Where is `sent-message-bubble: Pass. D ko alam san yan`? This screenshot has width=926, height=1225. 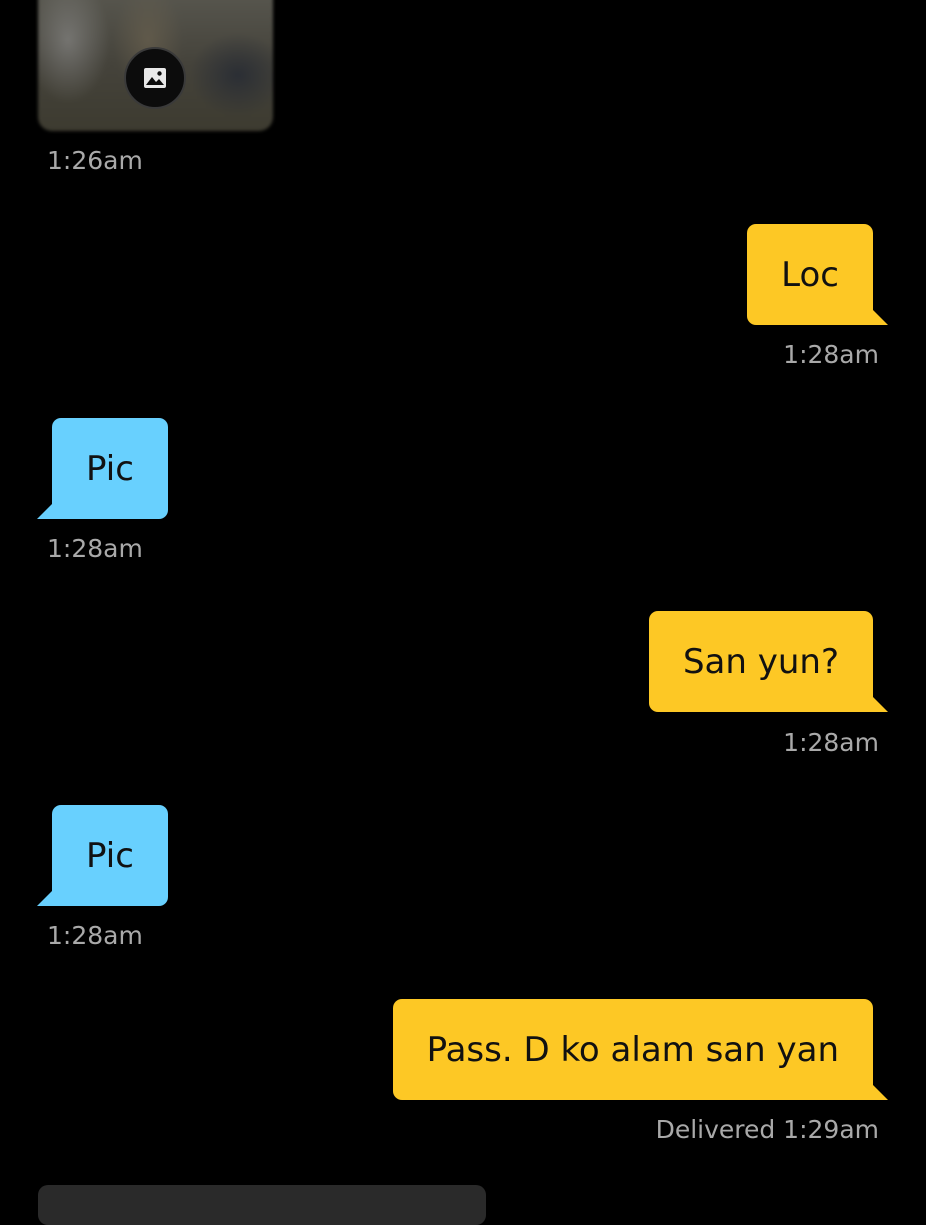
sent-message-bubble: Pass. D ko alam san yan is located at coordinates (640, 1049).